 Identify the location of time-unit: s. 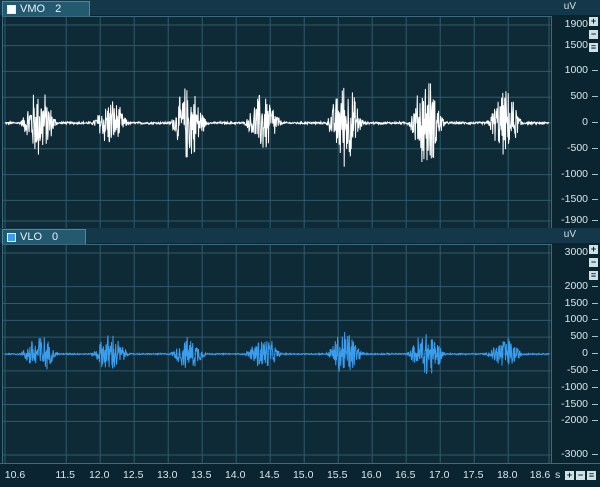
(558, 475).